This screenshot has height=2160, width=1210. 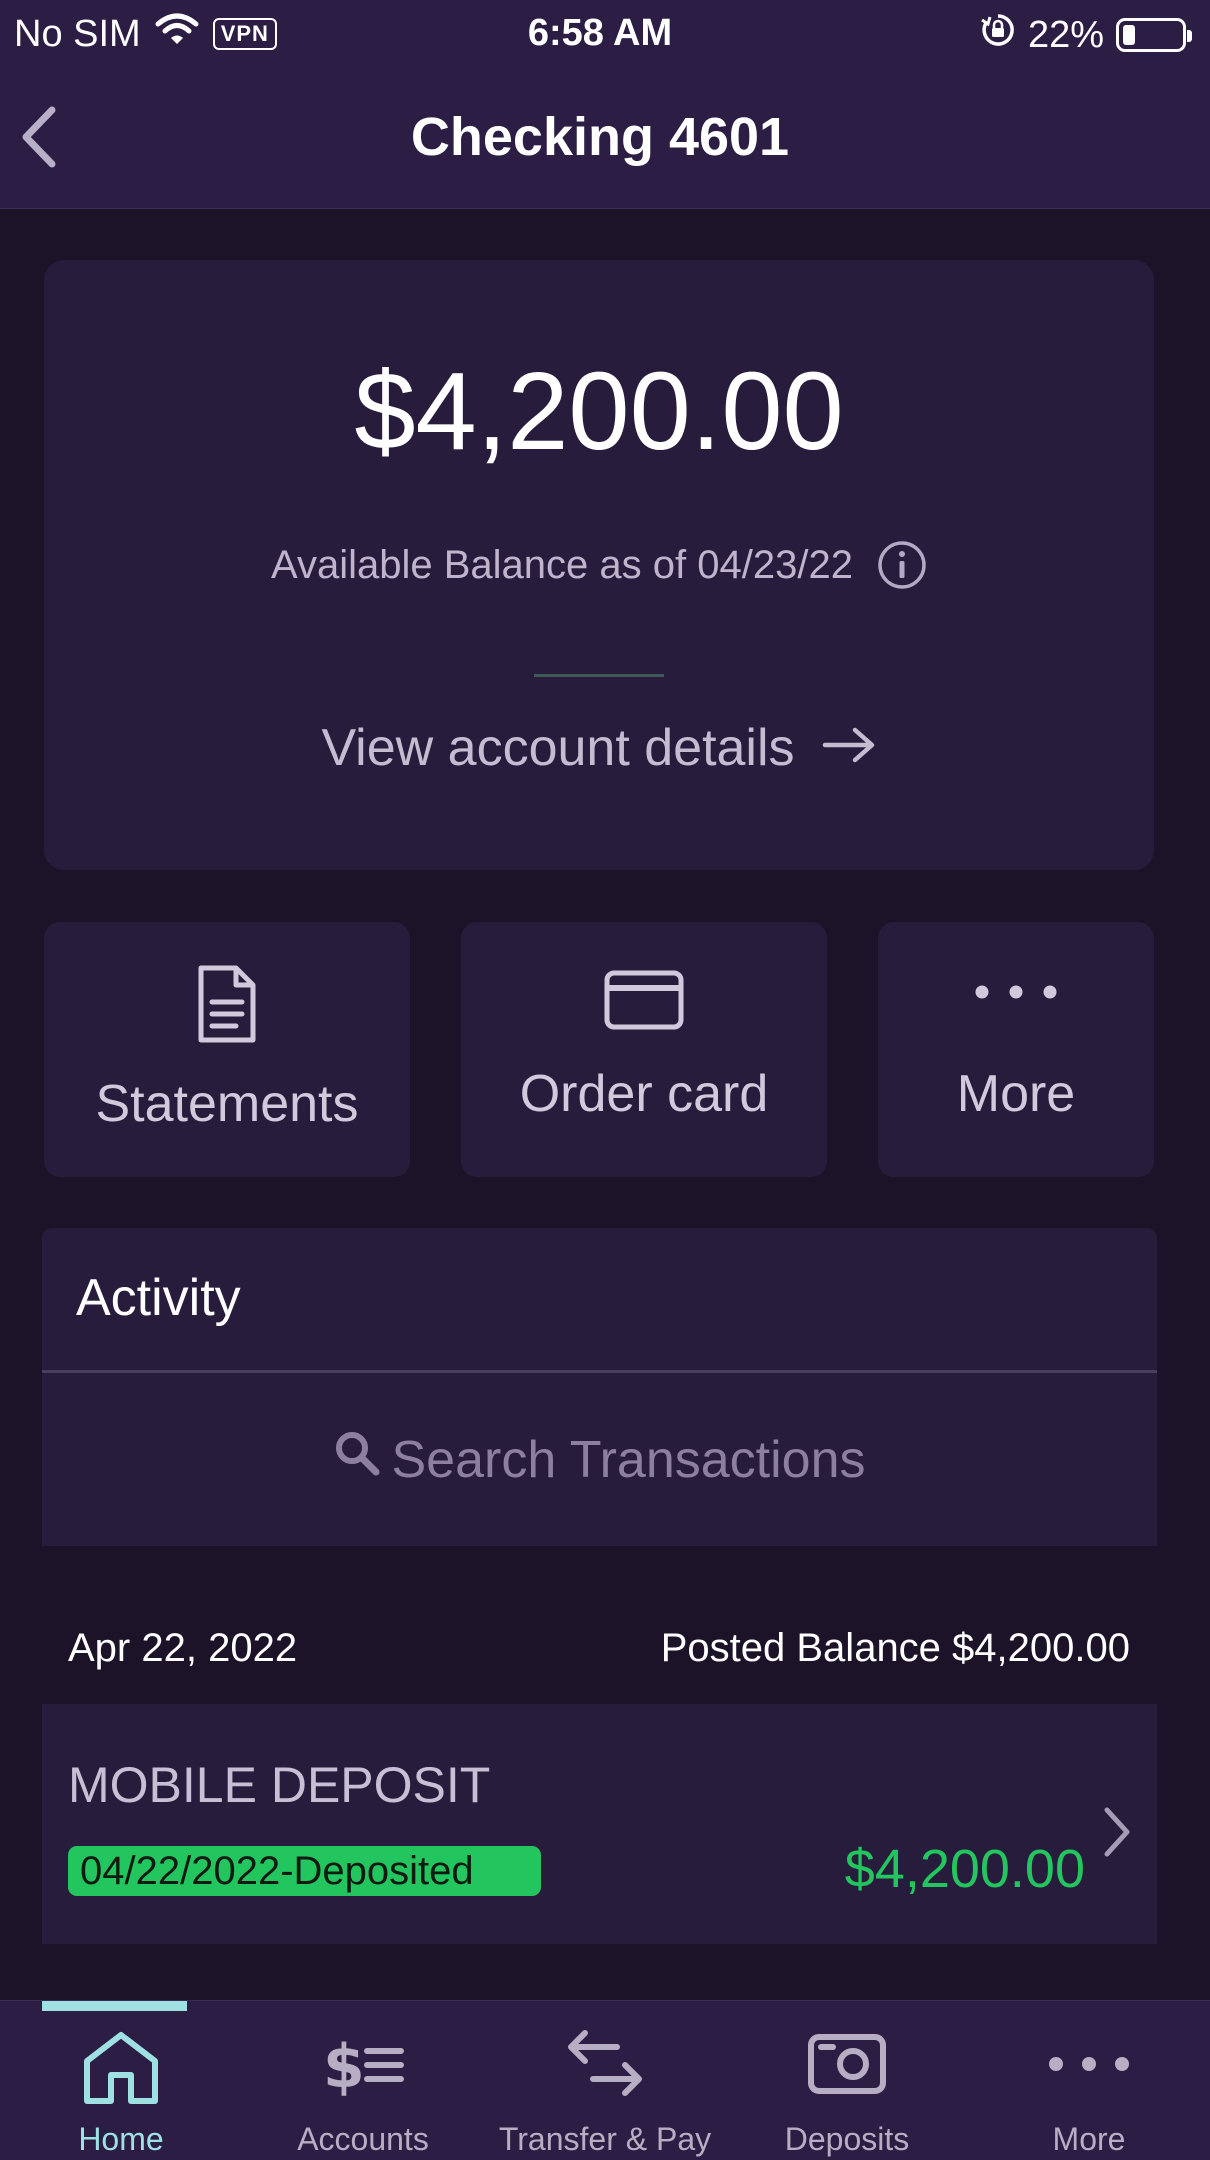 What do you see at coordinates (902, 565) in the screenshot?
I see `info-icon` at bounding box center [902, 565].